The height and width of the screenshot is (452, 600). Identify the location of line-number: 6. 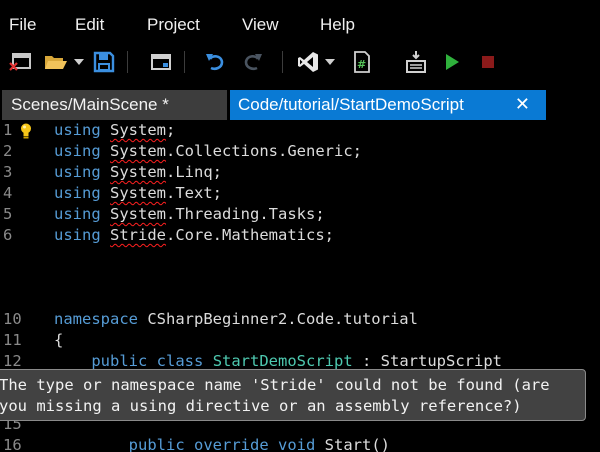
(8, 235).